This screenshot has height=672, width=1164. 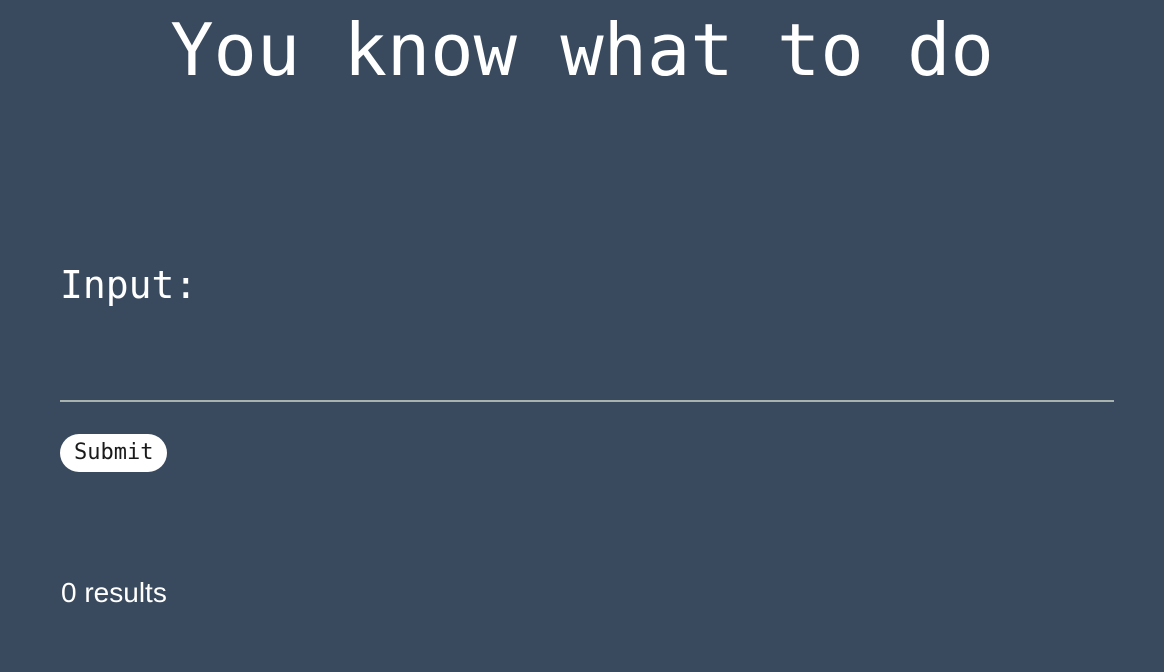 I want to click on input-label: Input:, so click(x=129, y=285).